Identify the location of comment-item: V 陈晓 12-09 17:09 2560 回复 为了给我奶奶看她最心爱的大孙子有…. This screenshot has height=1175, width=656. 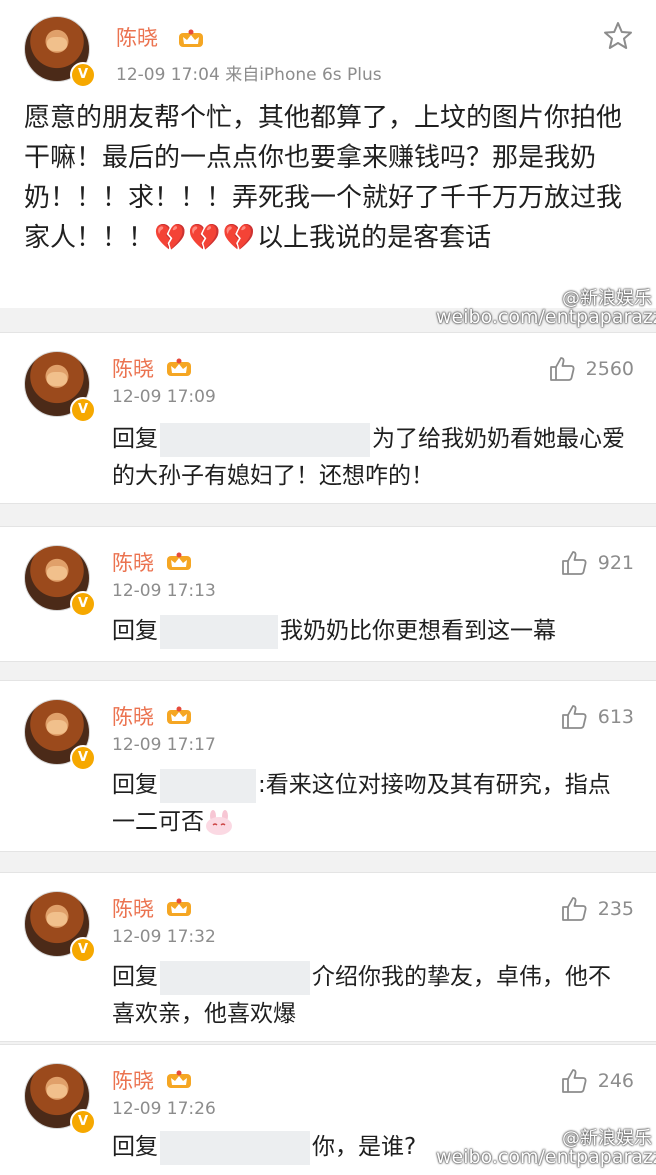
(328, 418).